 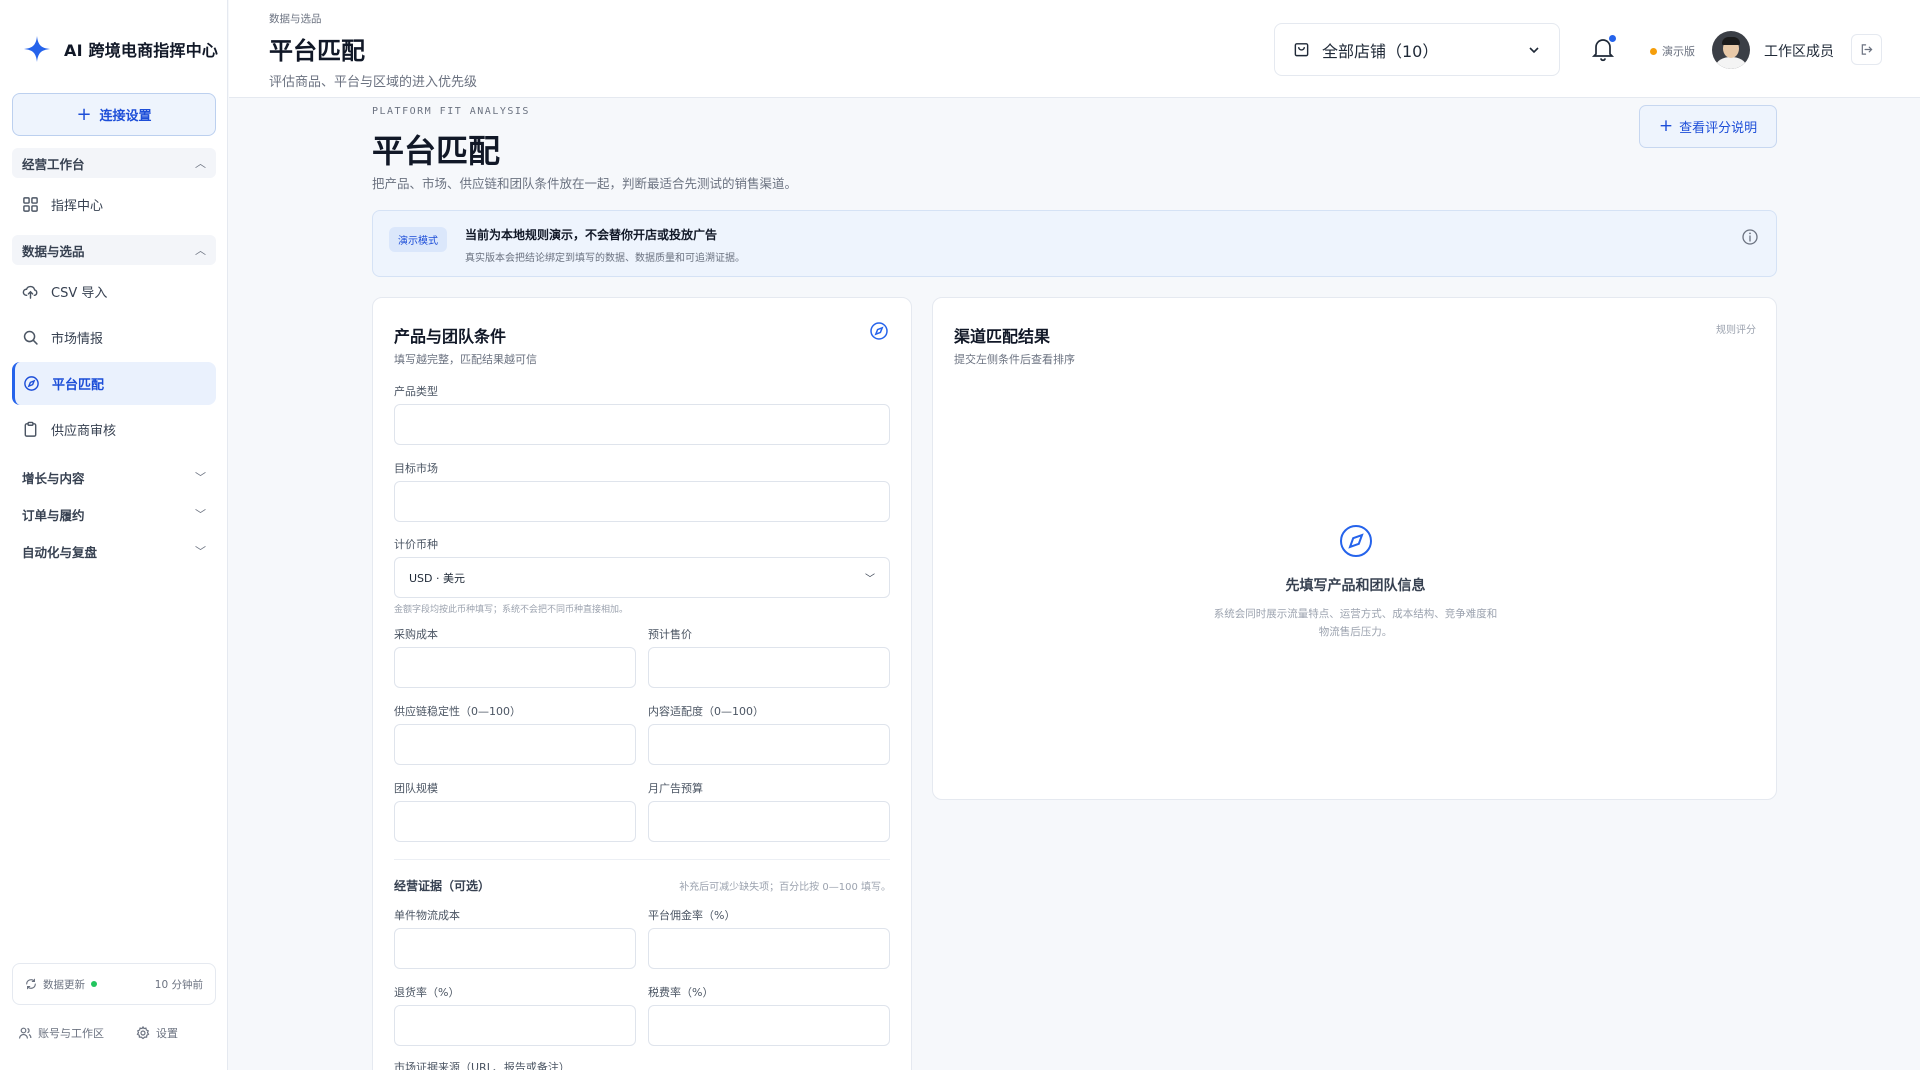 I want to click on target-market-label: 目标市场, so click(x=416, y=468).